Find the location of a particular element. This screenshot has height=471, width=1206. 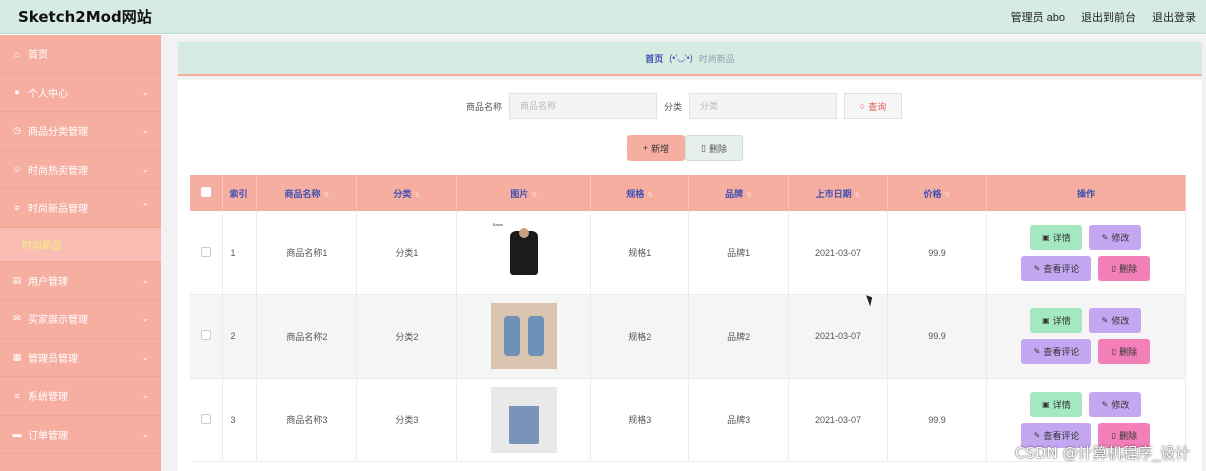

sidebar-item-home: ⌂ 首页 is located at coordinates (80, 54).